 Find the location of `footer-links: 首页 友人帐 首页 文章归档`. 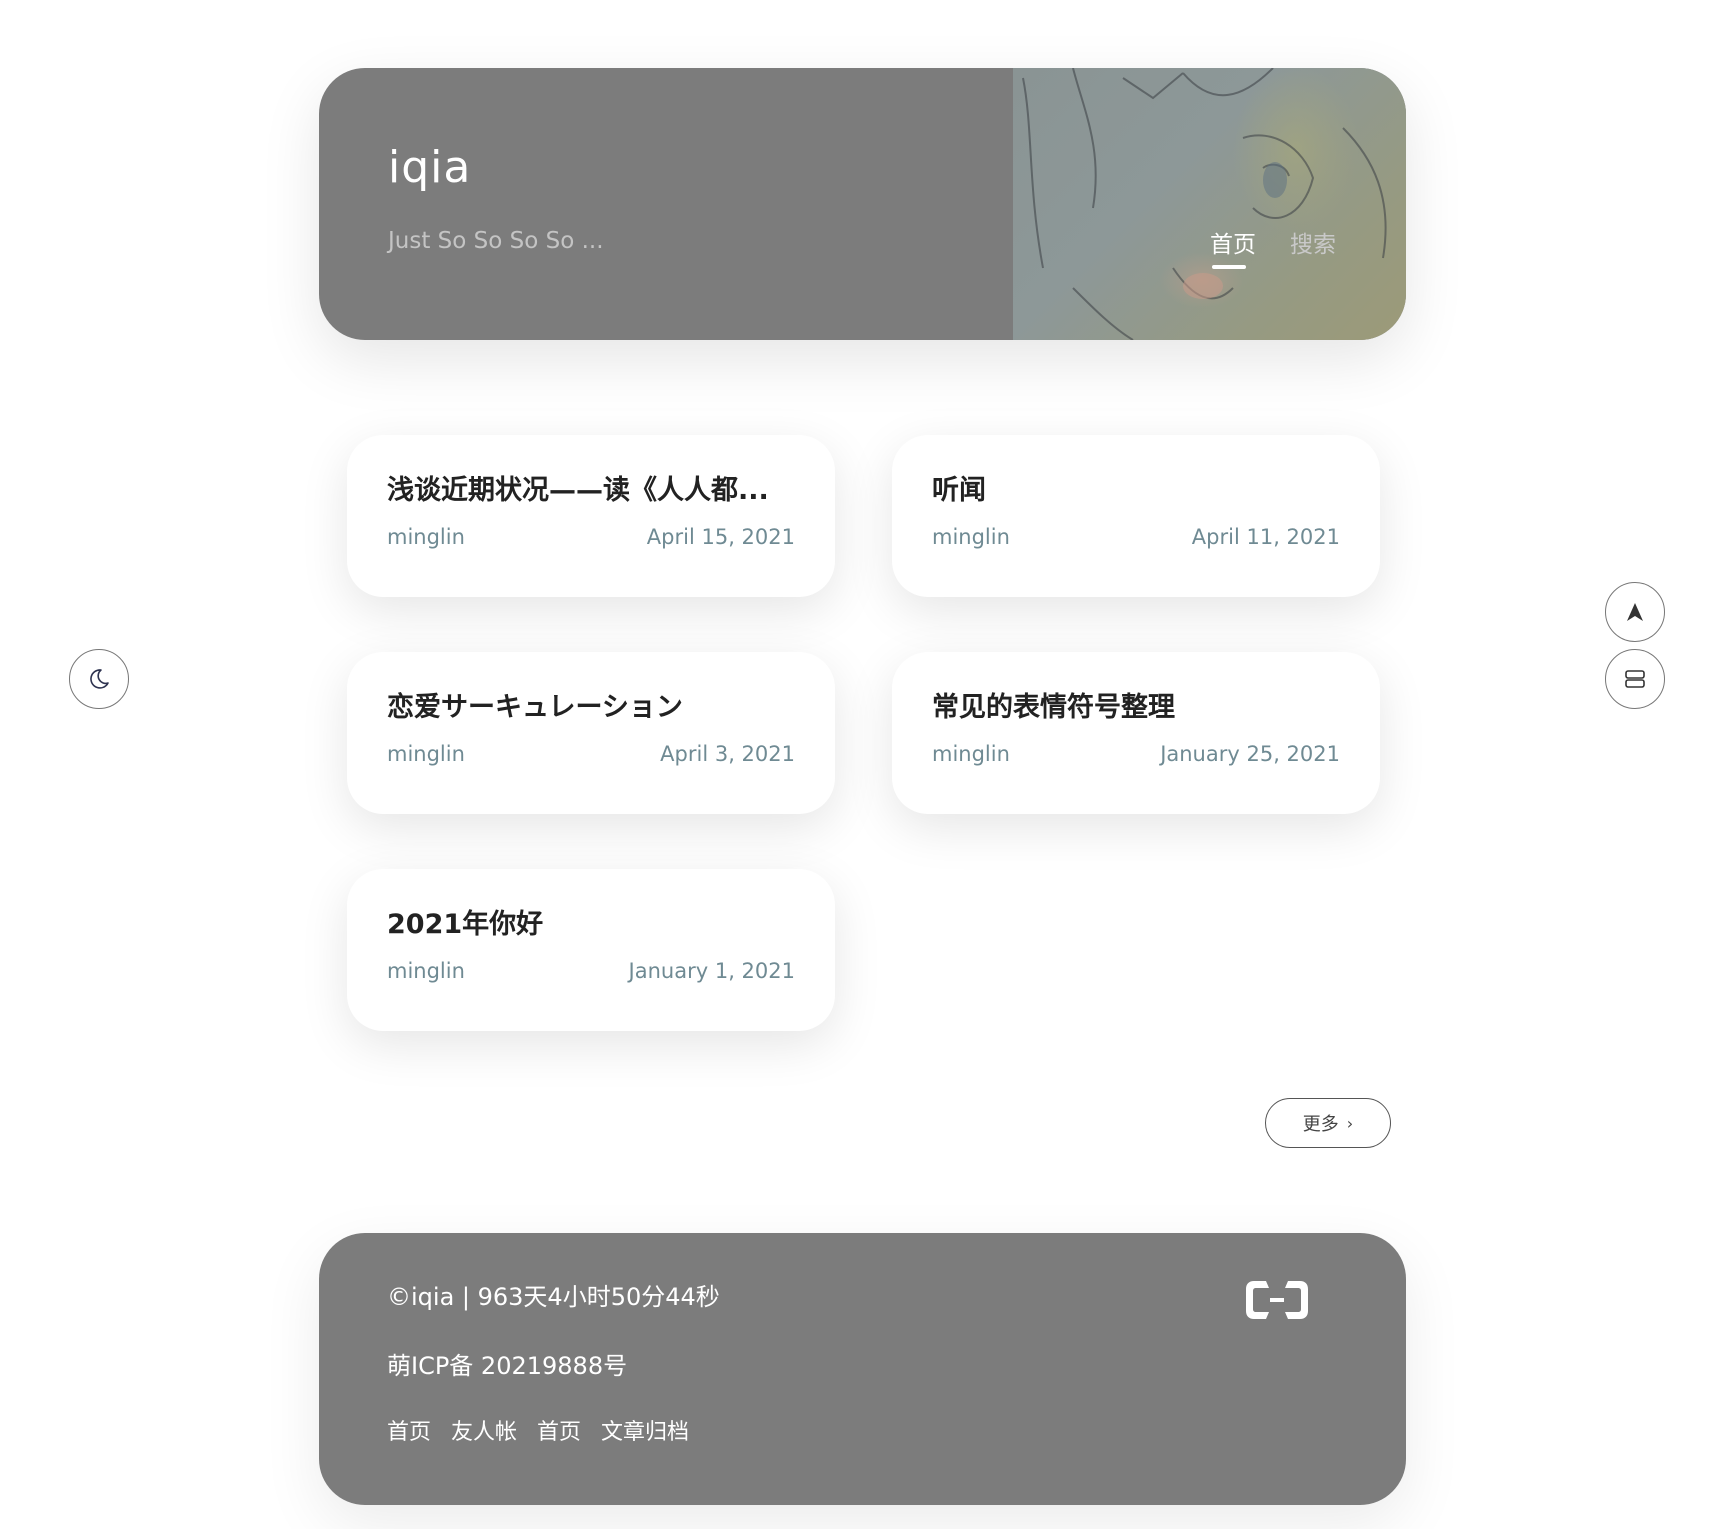

footer-links: 首页 友人帐 首页 文章归档 is located at coordinates (538, 1430).